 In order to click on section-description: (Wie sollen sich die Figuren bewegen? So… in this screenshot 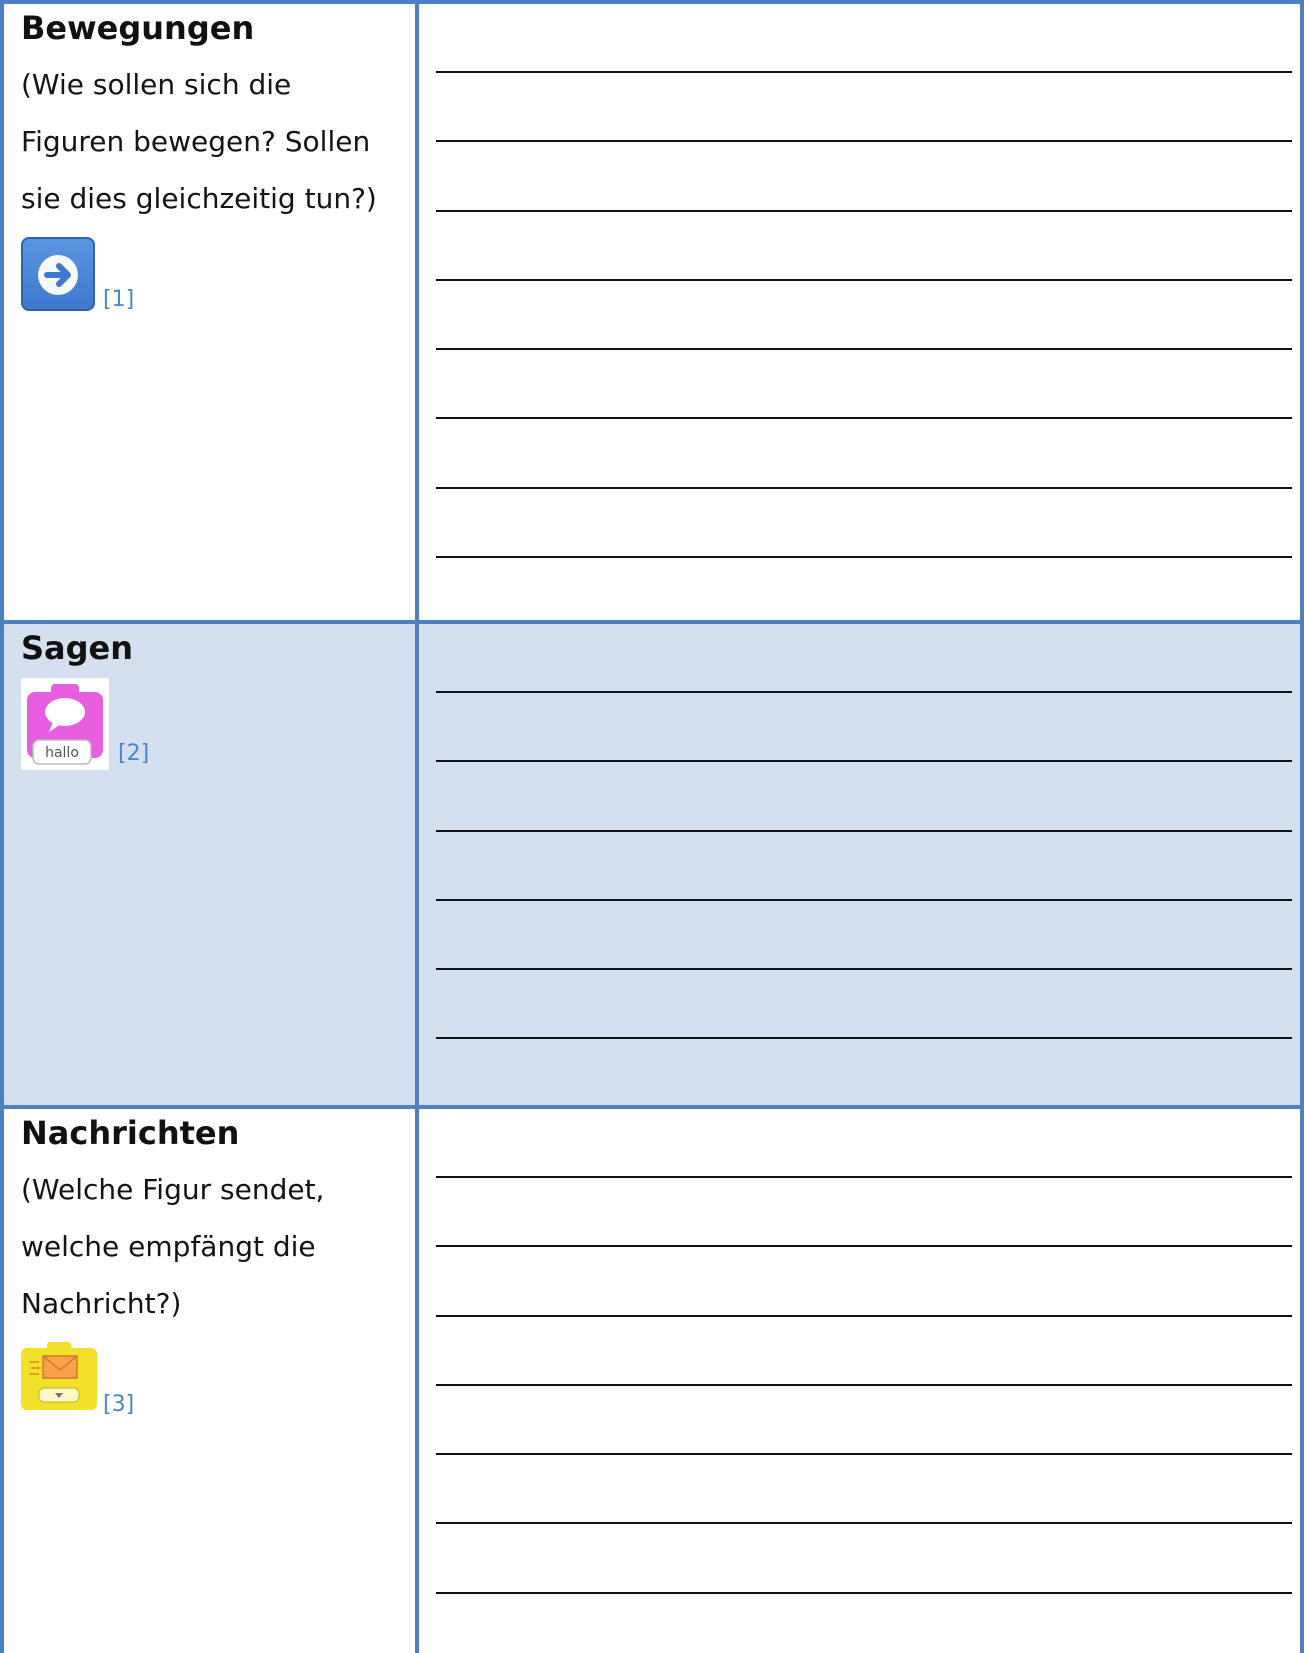, I will do `click(211, 141)`.